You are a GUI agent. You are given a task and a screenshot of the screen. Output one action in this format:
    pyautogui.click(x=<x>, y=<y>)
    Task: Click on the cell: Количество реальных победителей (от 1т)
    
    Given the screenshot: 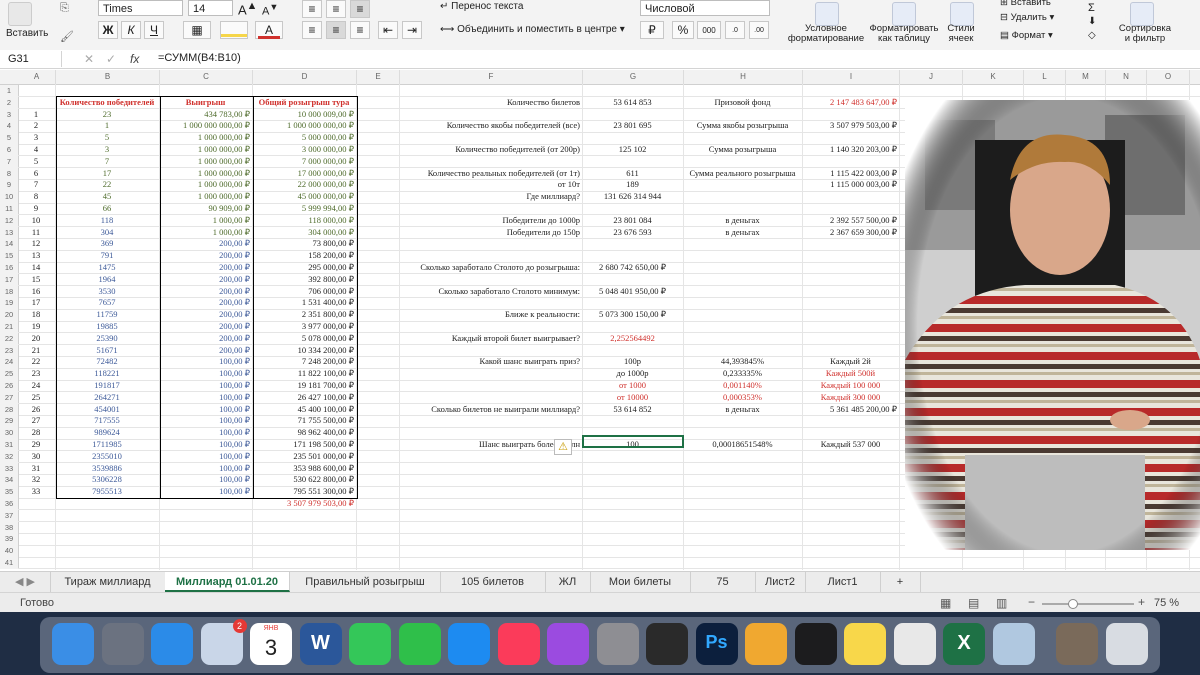 What is the action you would take?
    pyautogui.click(x=490, y=174)
    